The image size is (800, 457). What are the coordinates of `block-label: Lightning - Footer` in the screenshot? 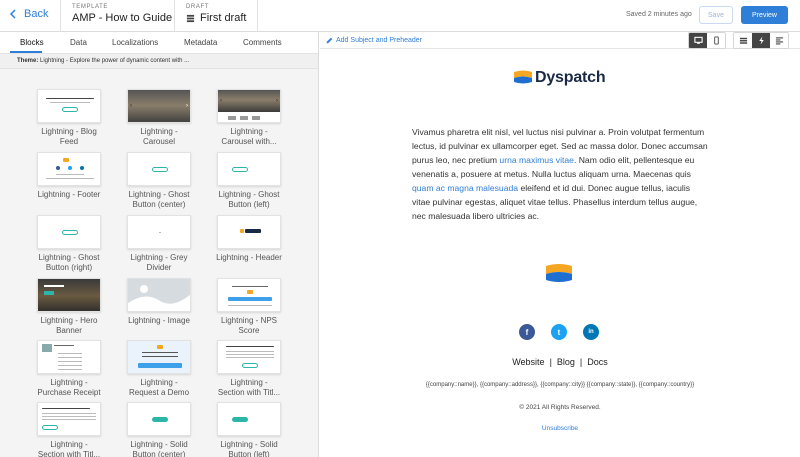 It's located at (69, 194).